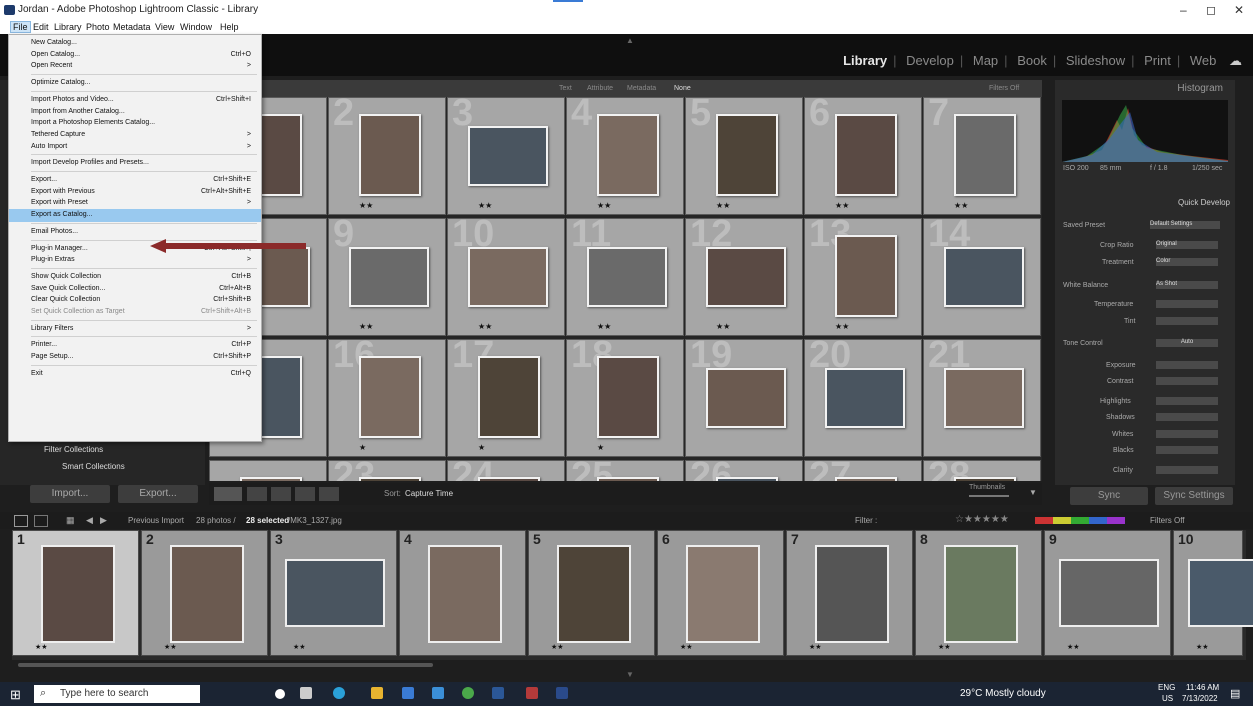 This screenshot has width=1253, height=706. Describe the element at coordinates (132, 27) in the screenshot. I see `menu-metadata: Metadata` at that location.